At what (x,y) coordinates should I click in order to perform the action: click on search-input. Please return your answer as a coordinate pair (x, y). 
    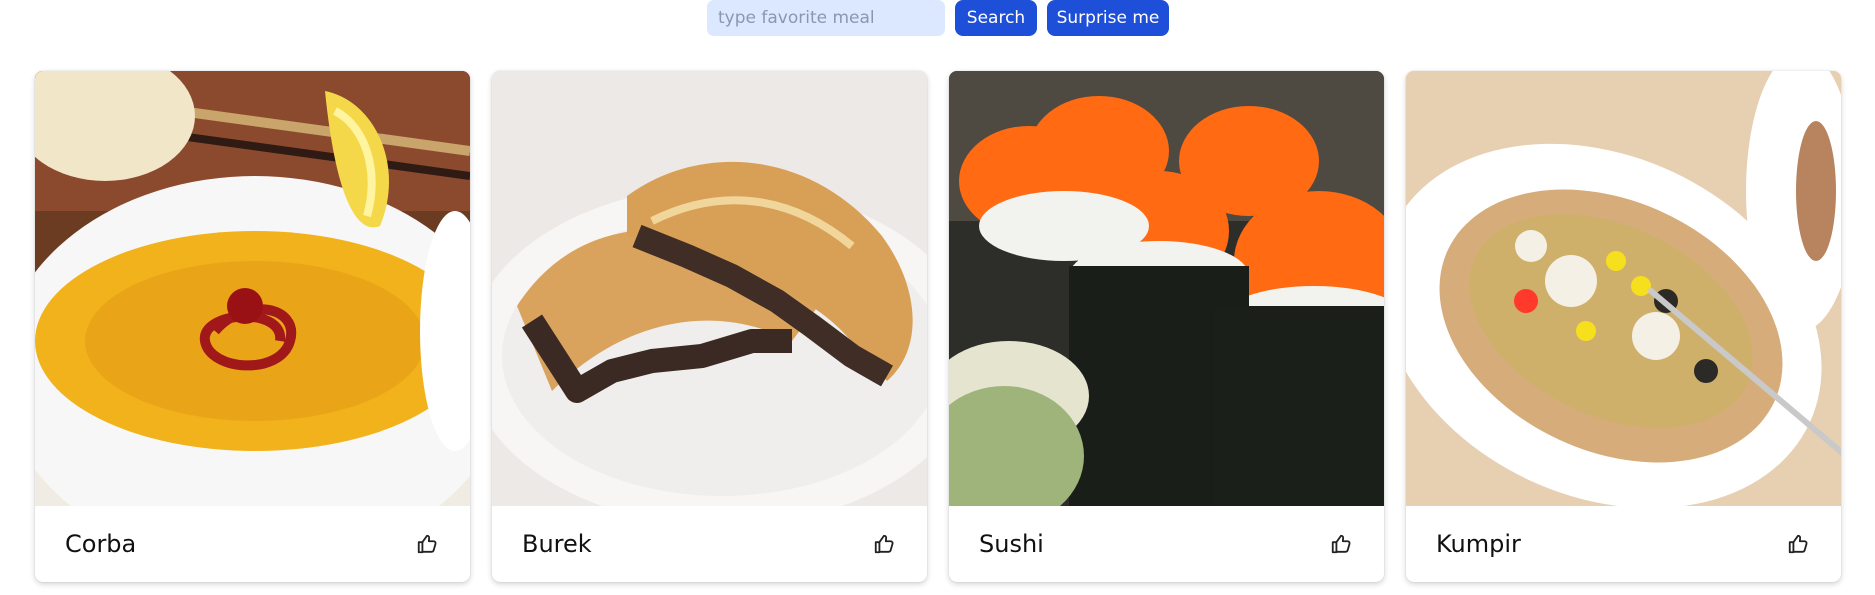
    Looking at the image, I should click on (826, 18).